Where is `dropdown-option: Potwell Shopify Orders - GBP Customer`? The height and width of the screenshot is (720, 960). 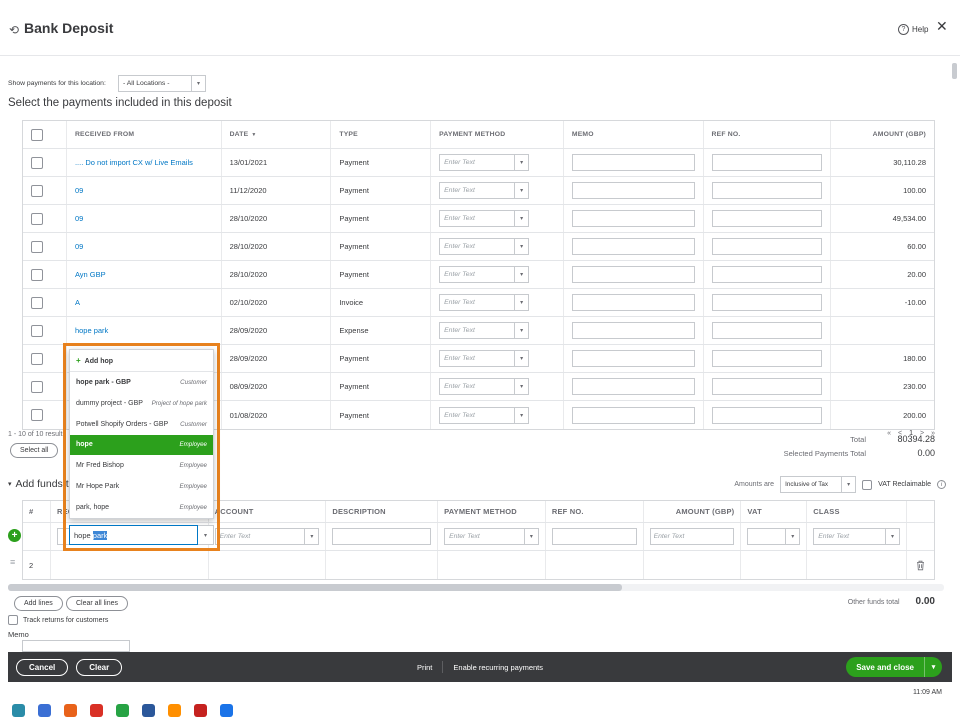 dropdown-option: Potwell Shopify Orders - GBP Customer is located at coordinates (141, 424).